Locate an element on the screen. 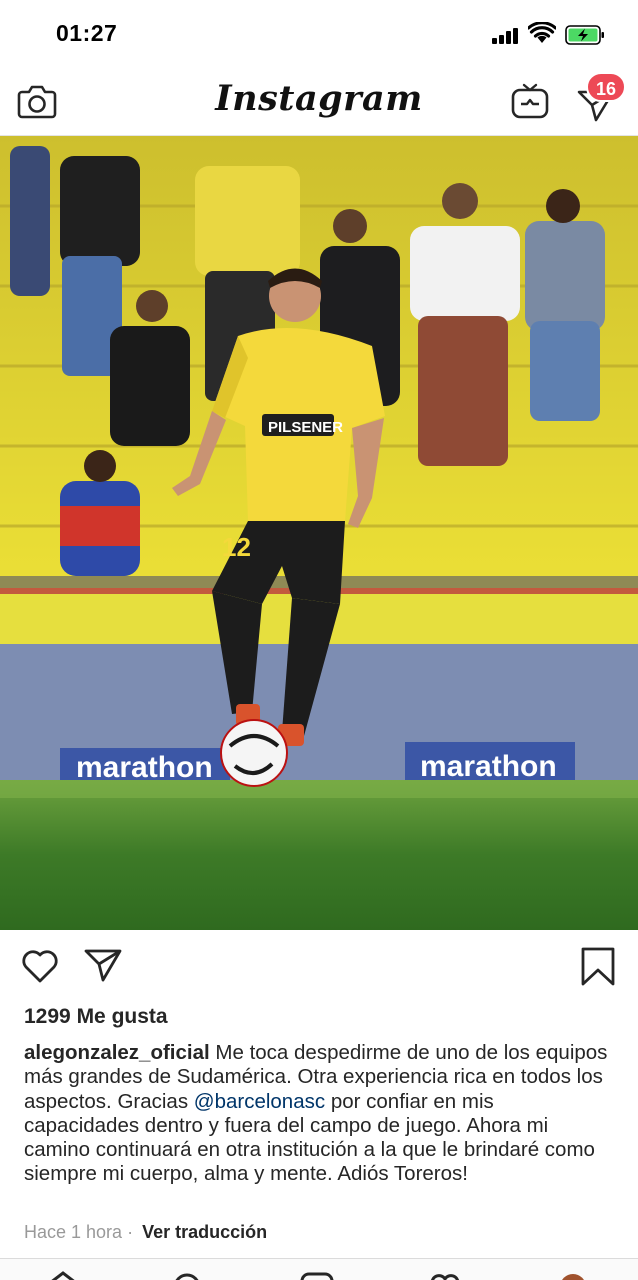 This screenshot has width=638, height=1280. post-action-bar is located at coordinates (319, 968).